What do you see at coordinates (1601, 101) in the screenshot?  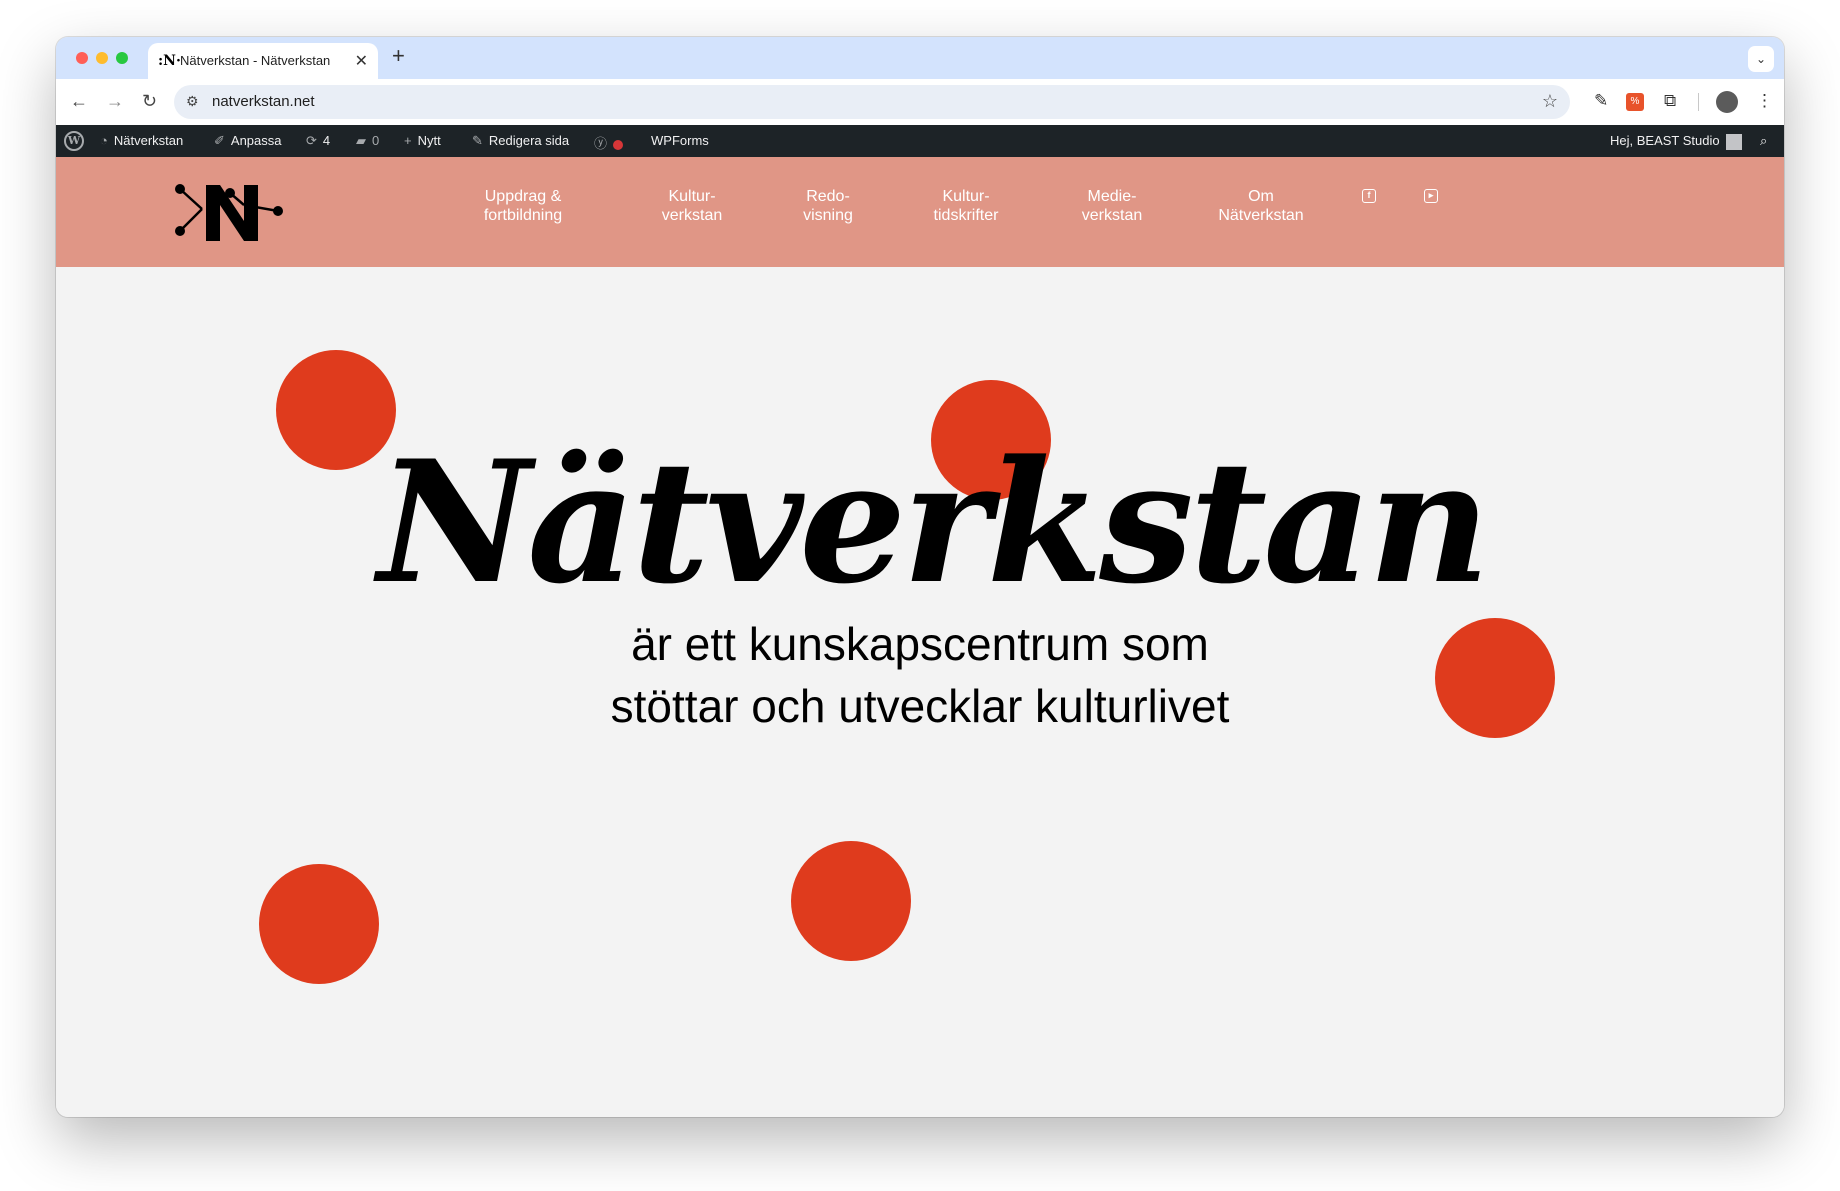 I see `eyedropper-extension-icon: ✎` at bounding box center [1601, 101].